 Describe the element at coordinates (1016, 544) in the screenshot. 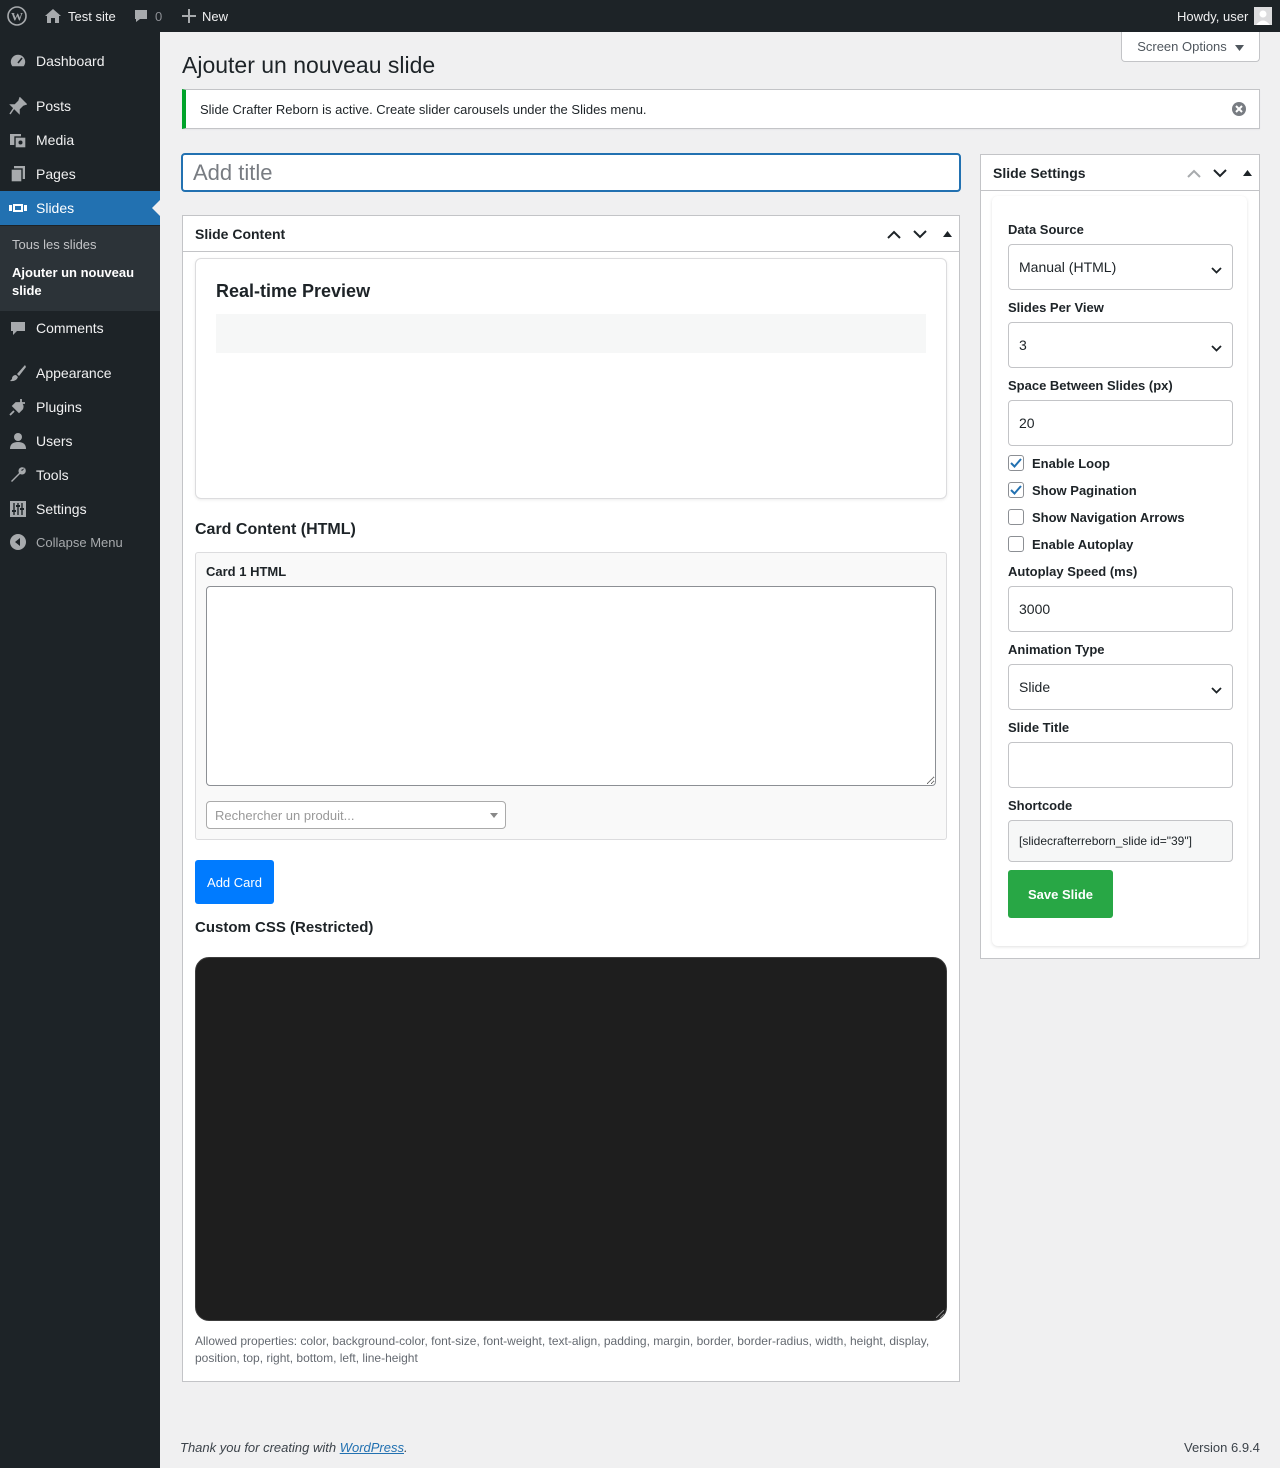

I see `enable-autoplay-checkbox` at that location.